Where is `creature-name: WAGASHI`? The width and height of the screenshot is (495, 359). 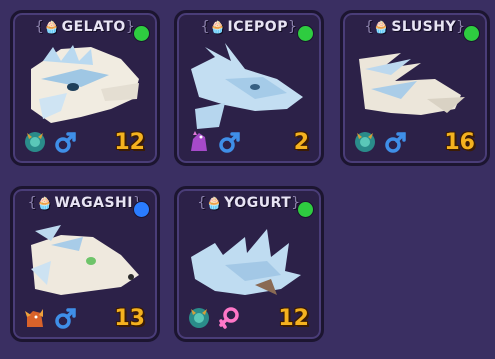 creature-name: WAGASHI is located at coordinates (93, 203).